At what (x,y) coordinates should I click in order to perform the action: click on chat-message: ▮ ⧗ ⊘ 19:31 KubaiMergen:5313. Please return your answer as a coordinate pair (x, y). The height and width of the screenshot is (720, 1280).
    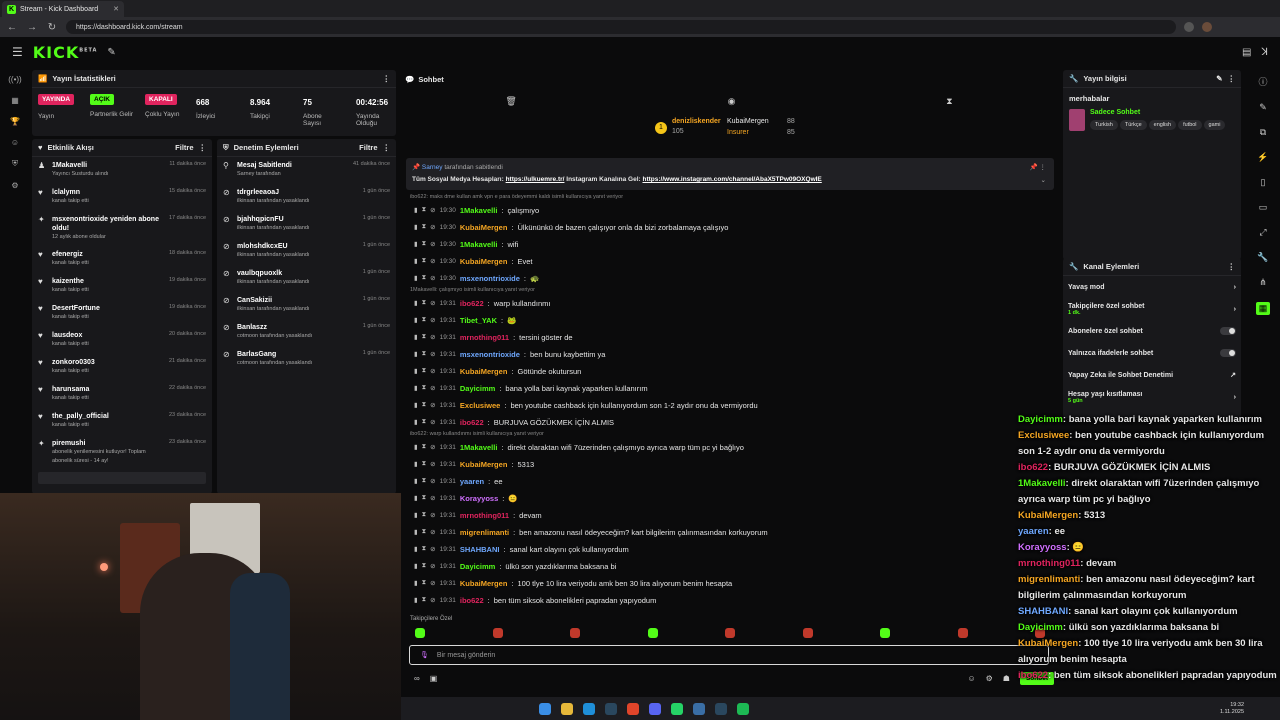
    Looking at the image, I should click on (474, 464).